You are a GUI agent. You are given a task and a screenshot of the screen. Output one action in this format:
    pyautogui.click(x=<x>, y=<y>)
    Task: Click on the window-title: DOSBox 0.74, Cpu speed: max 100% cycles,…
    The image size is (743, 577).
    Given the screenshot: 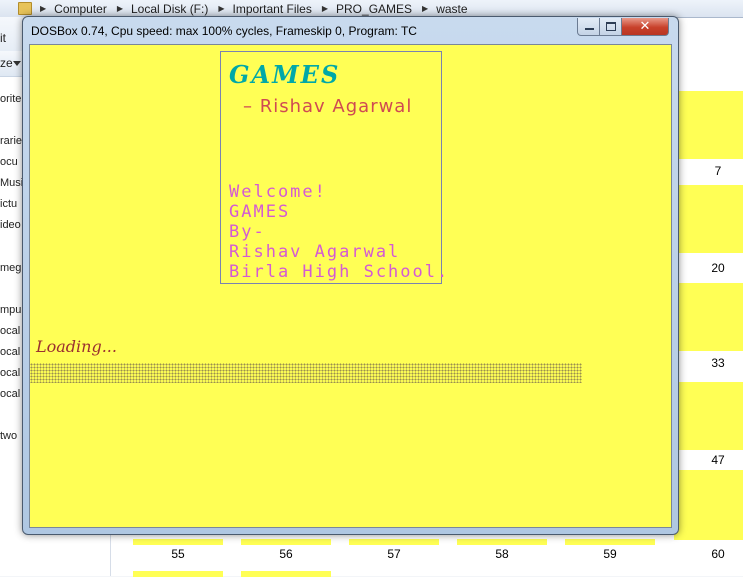 What is the action you would take?
    pyautogui.click(x=224, y=31)
    